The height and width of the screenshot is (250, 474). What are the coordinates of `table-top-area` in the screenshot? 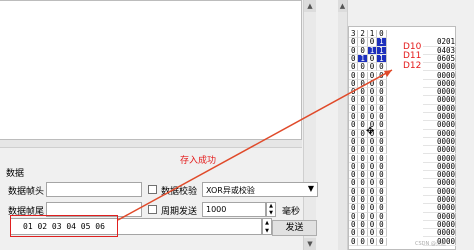 It's located at (403, 13).